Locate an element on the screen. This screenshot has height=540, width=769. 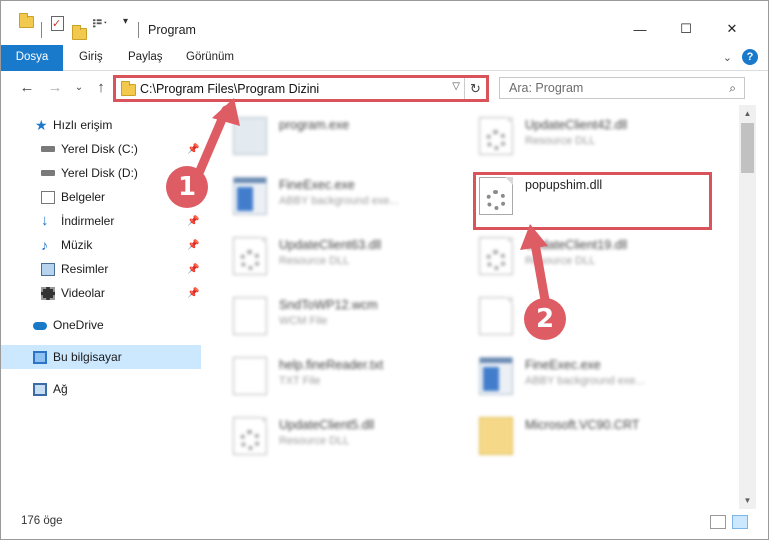
window-title: Program is located at coordinates (172, 30).